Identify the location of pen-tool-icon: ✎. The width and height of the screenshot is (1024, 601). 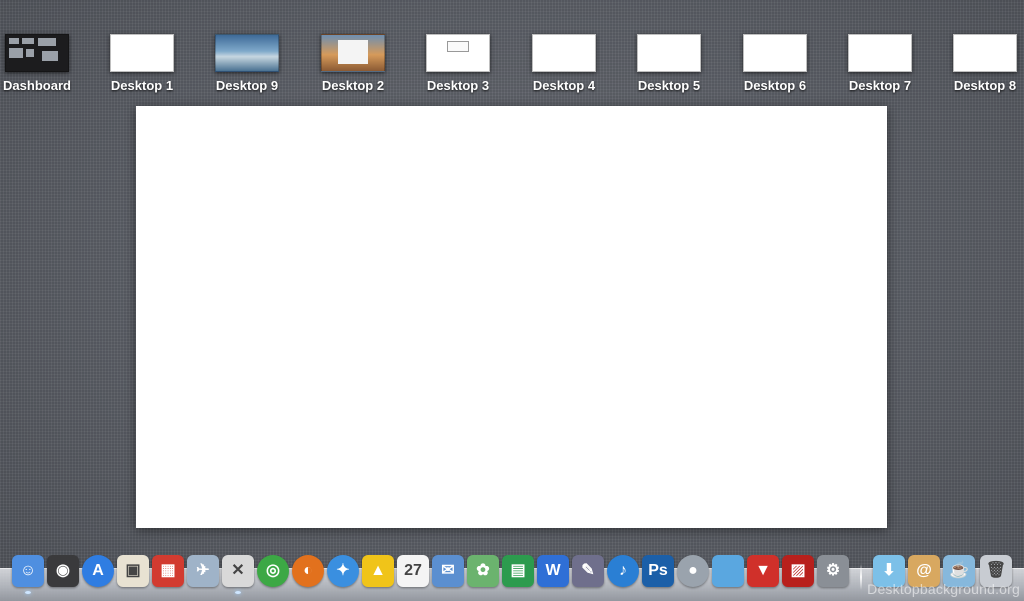
(588, 571).